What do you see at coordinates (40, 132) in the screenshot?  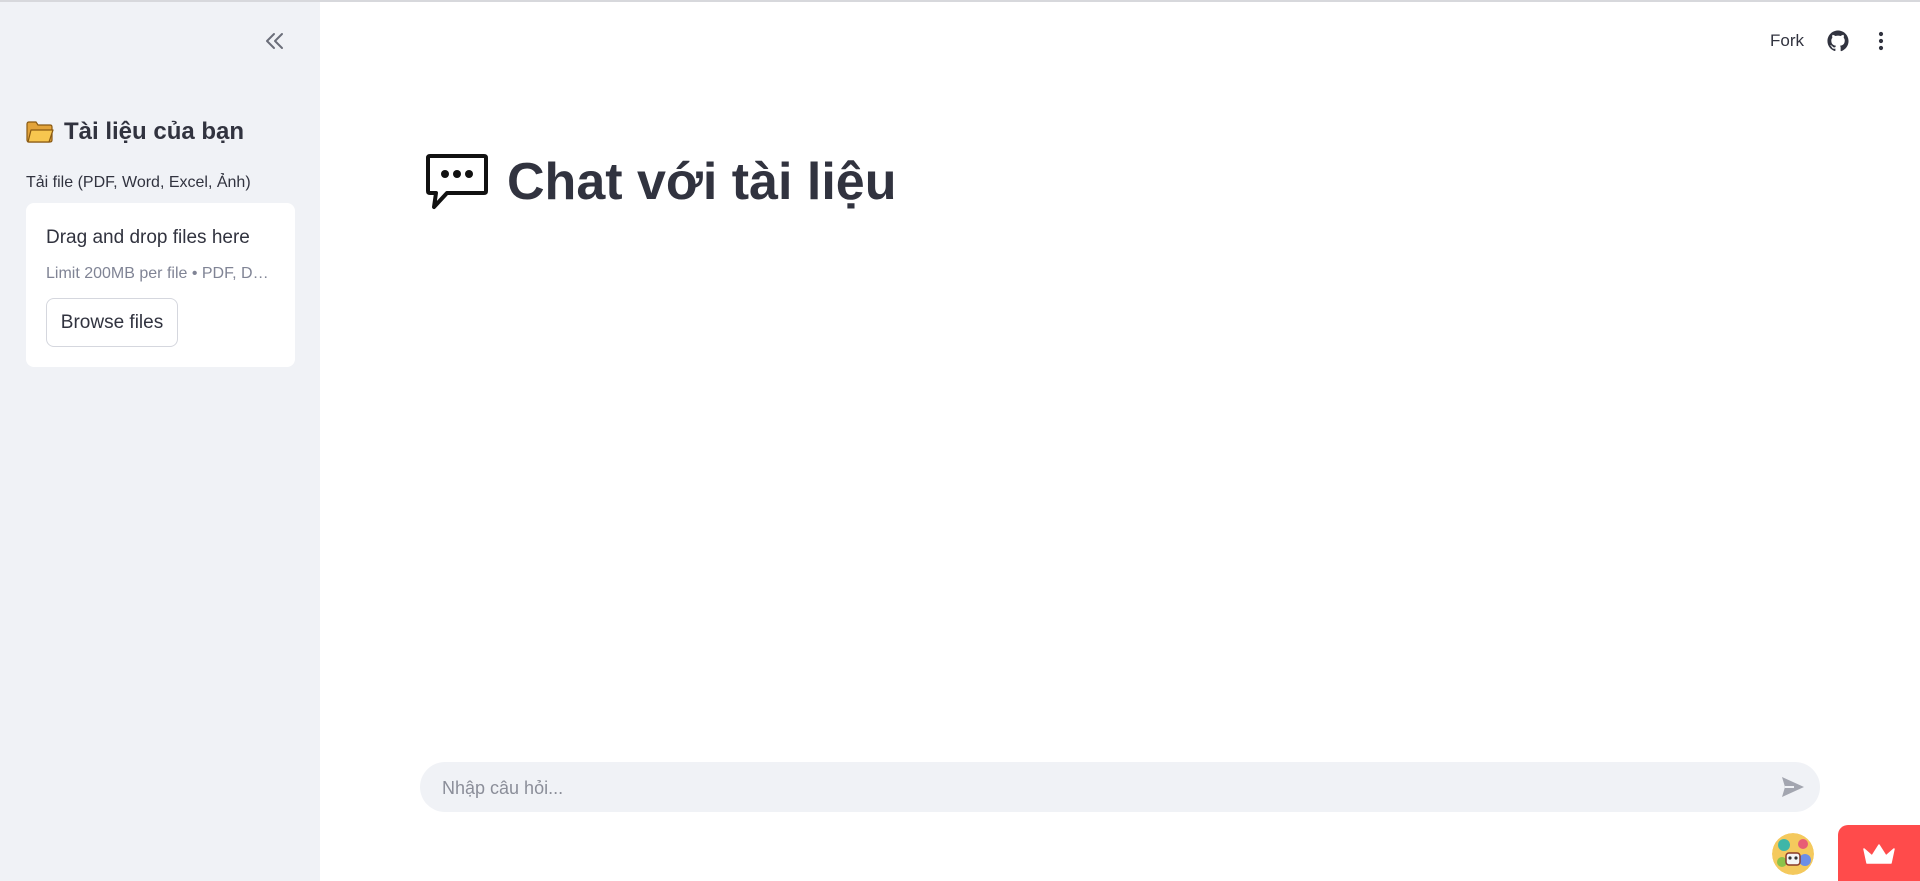 I see `open-folder-icon` at bounding box center [40, 132].